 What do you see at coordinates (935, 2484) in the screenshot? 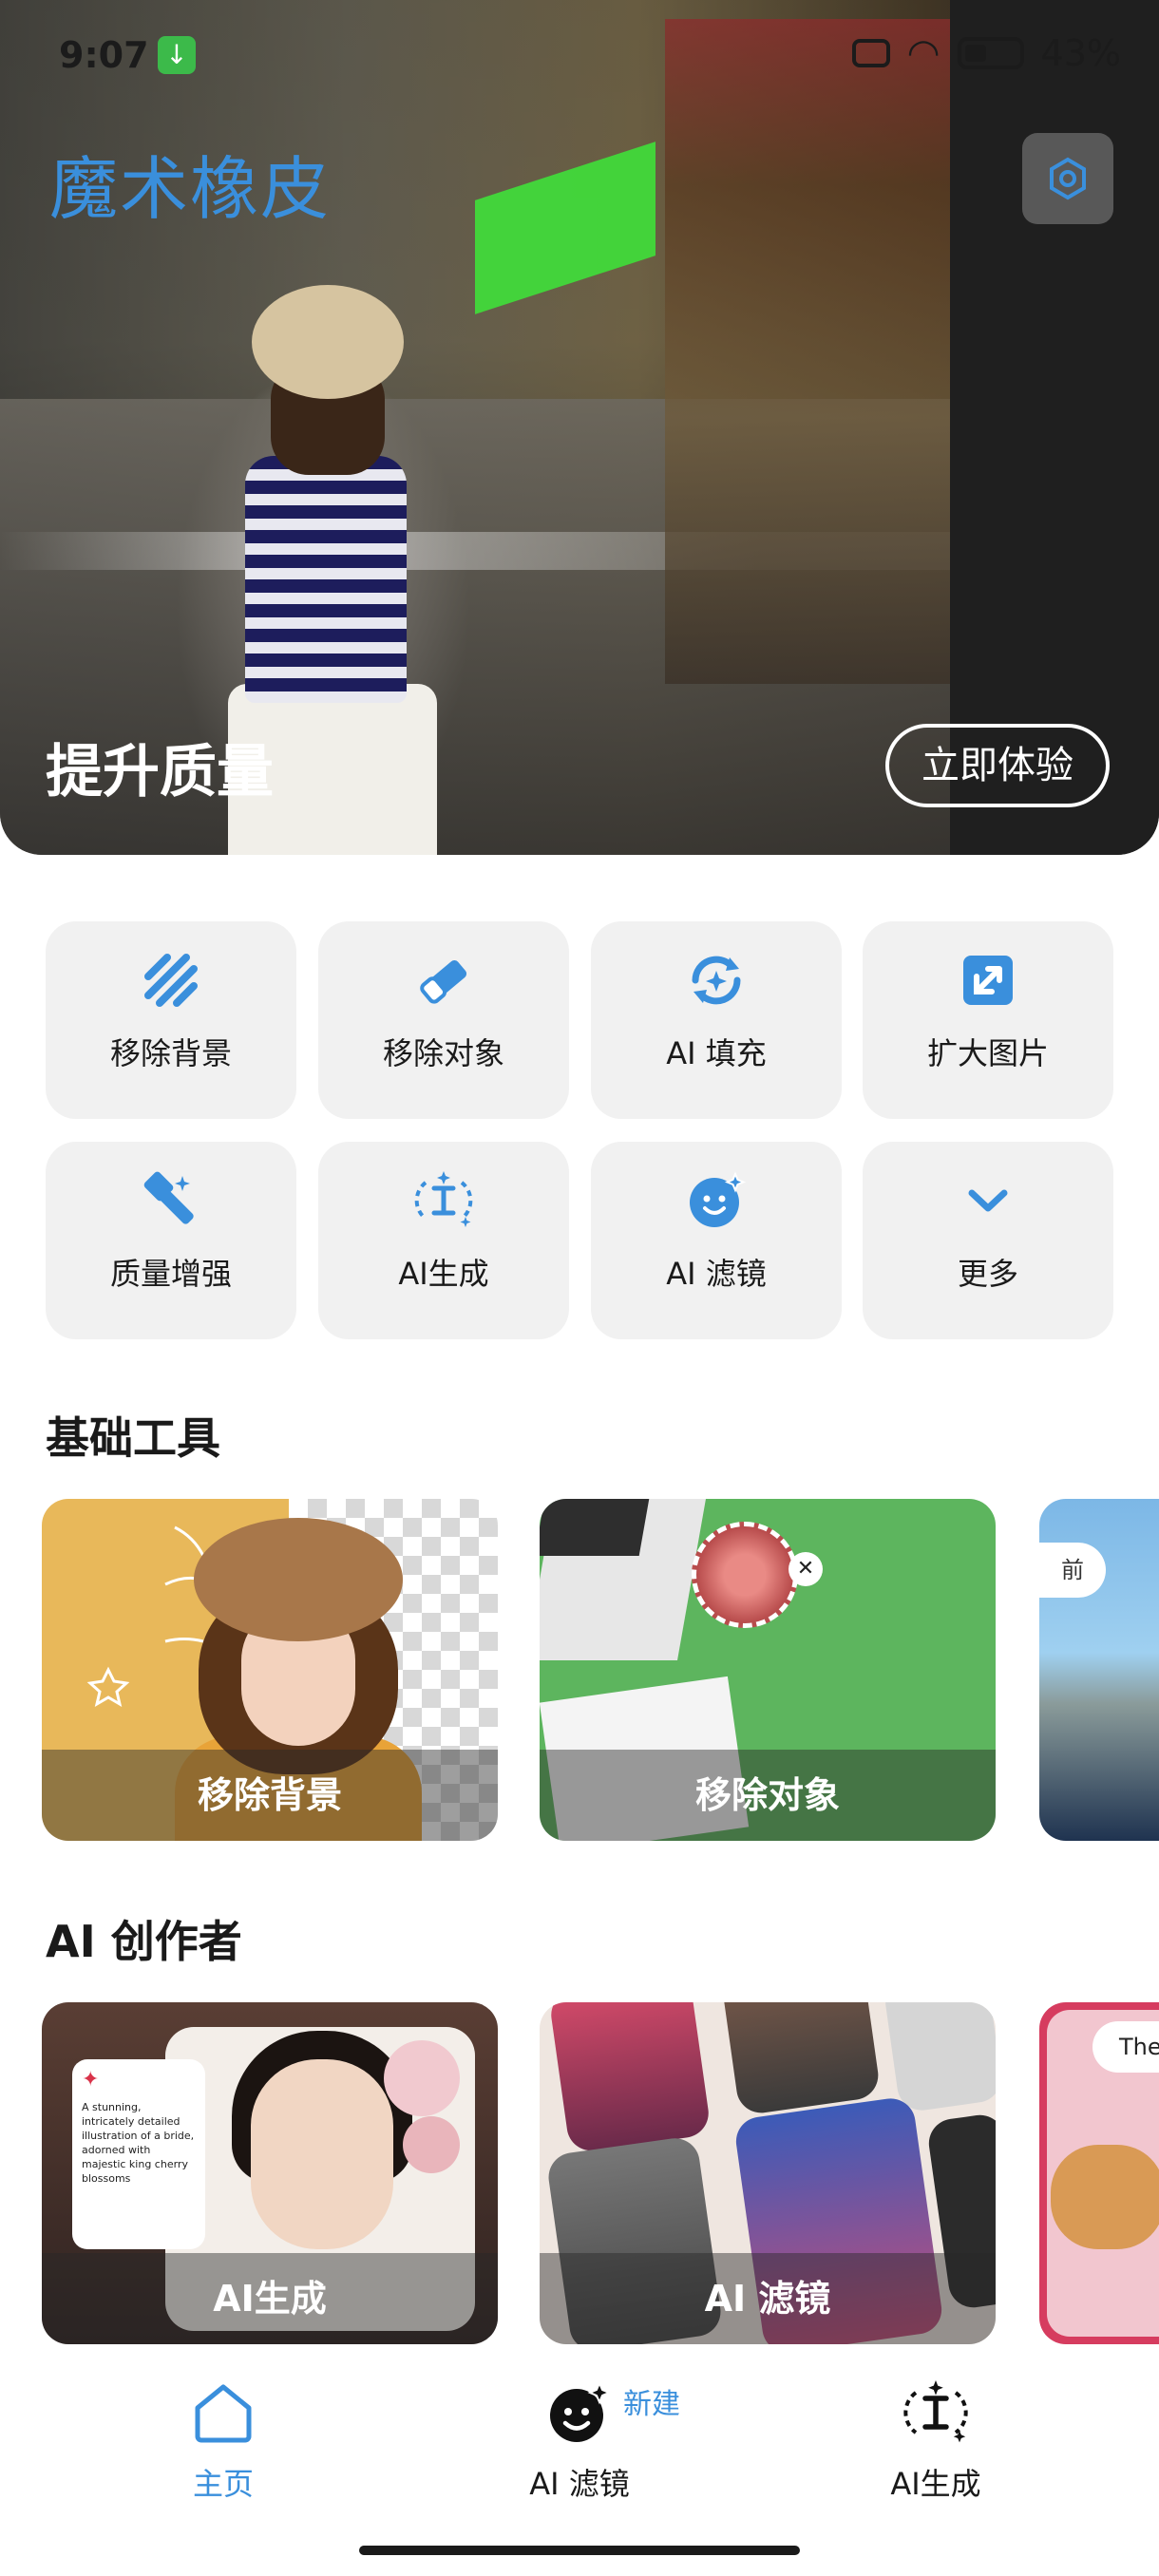
I see `nav-label: AI生成` at bounding box center [935, 2484].